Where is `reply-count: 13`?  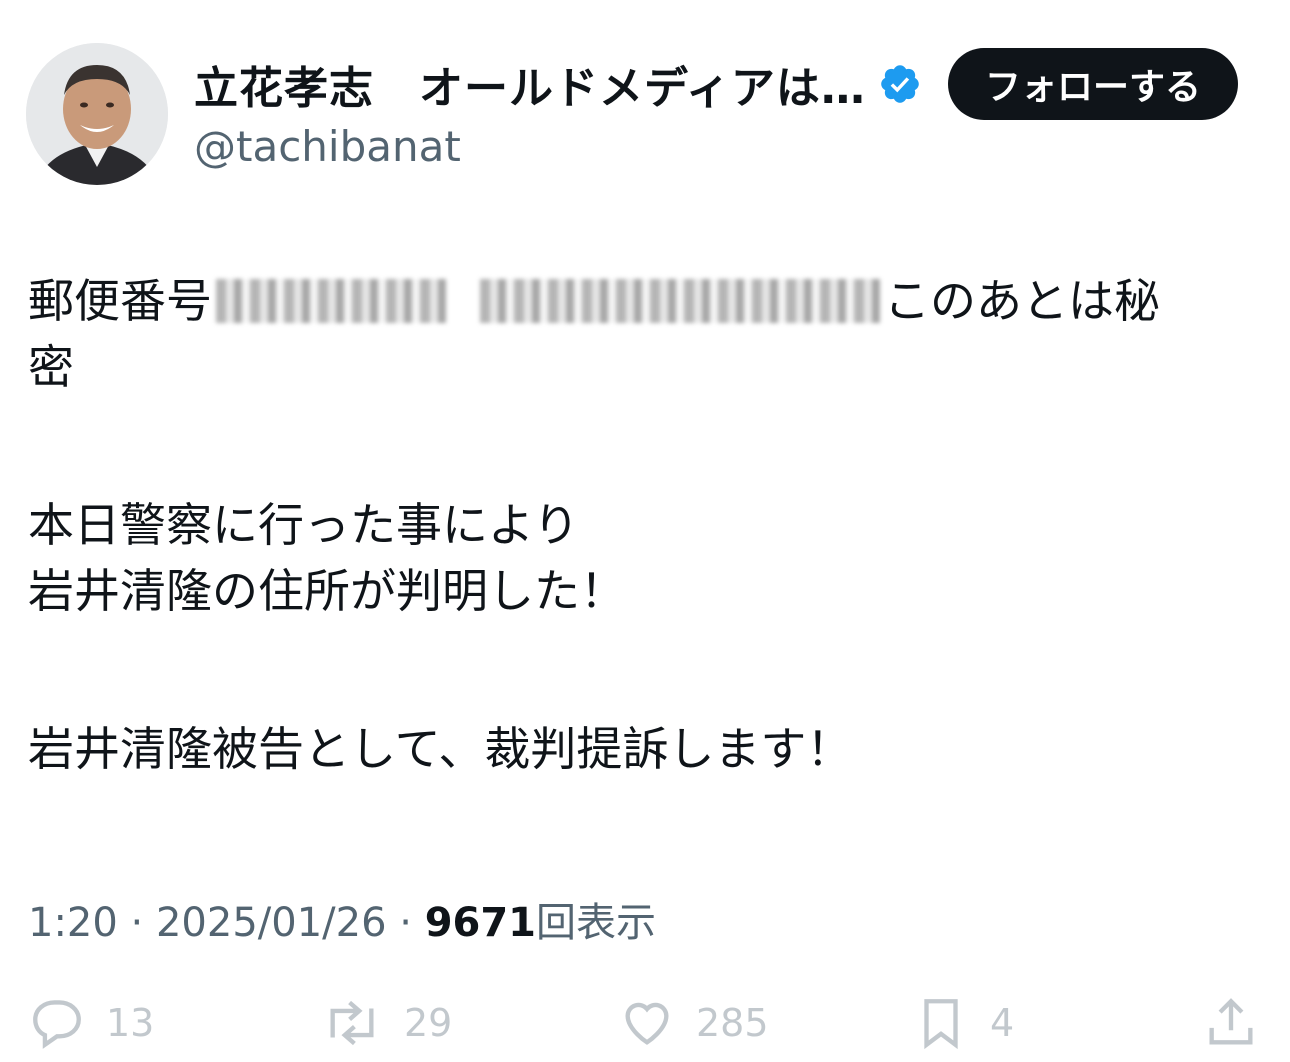 reply-count: 13 is located at coordinates (130, 1023).